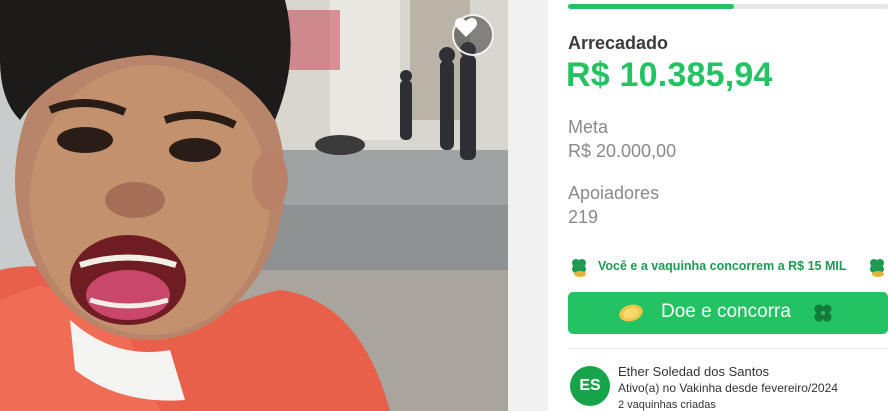 Image resolution: width=888 pixels, height=411 pixels. I want to click on raised-value: R$ 10.385,94, so click(669, 75).